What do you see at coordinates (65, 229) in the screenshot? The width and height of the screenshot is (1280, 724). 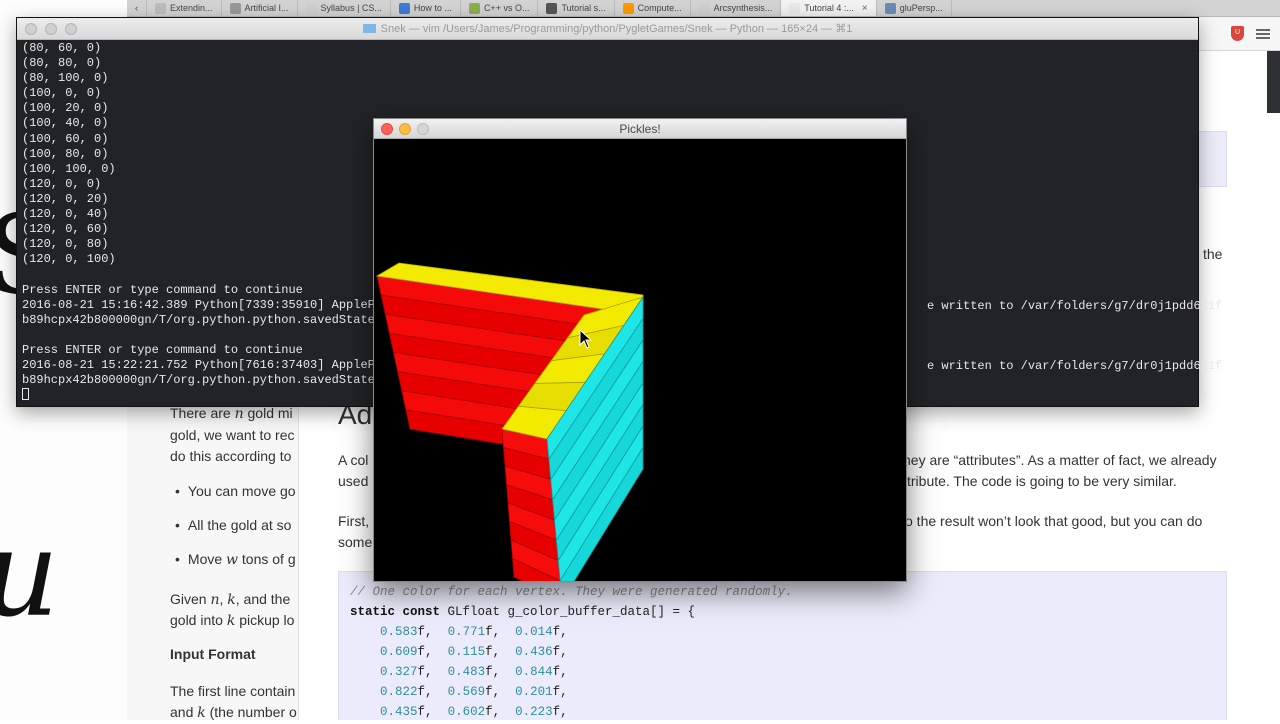 I see `terminal-line: (120, 0, 60)` at bounding box center [65, 229].